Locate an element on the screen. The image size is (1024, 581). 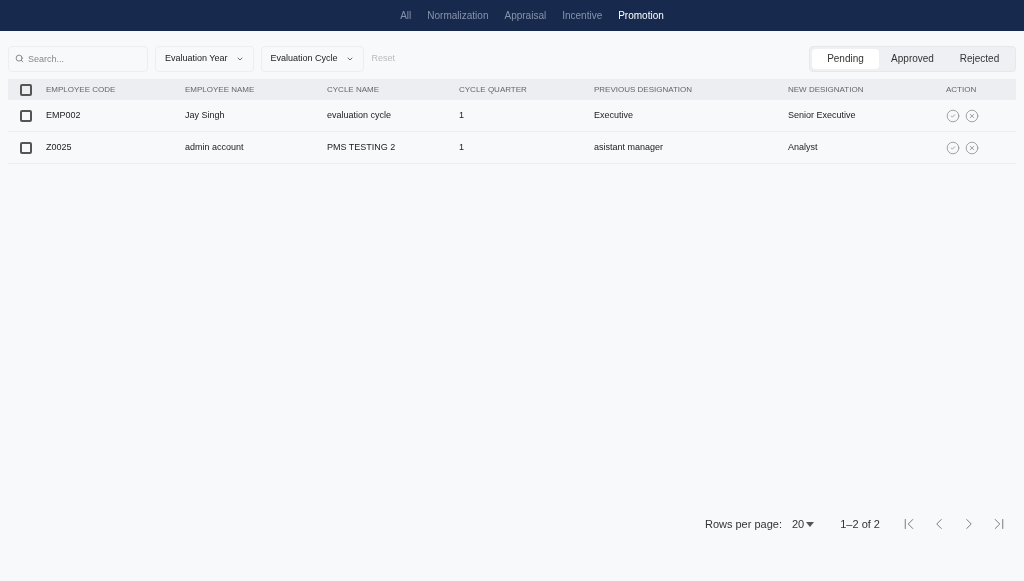
status-tab: Rejected is located at coordinates (979, 58).